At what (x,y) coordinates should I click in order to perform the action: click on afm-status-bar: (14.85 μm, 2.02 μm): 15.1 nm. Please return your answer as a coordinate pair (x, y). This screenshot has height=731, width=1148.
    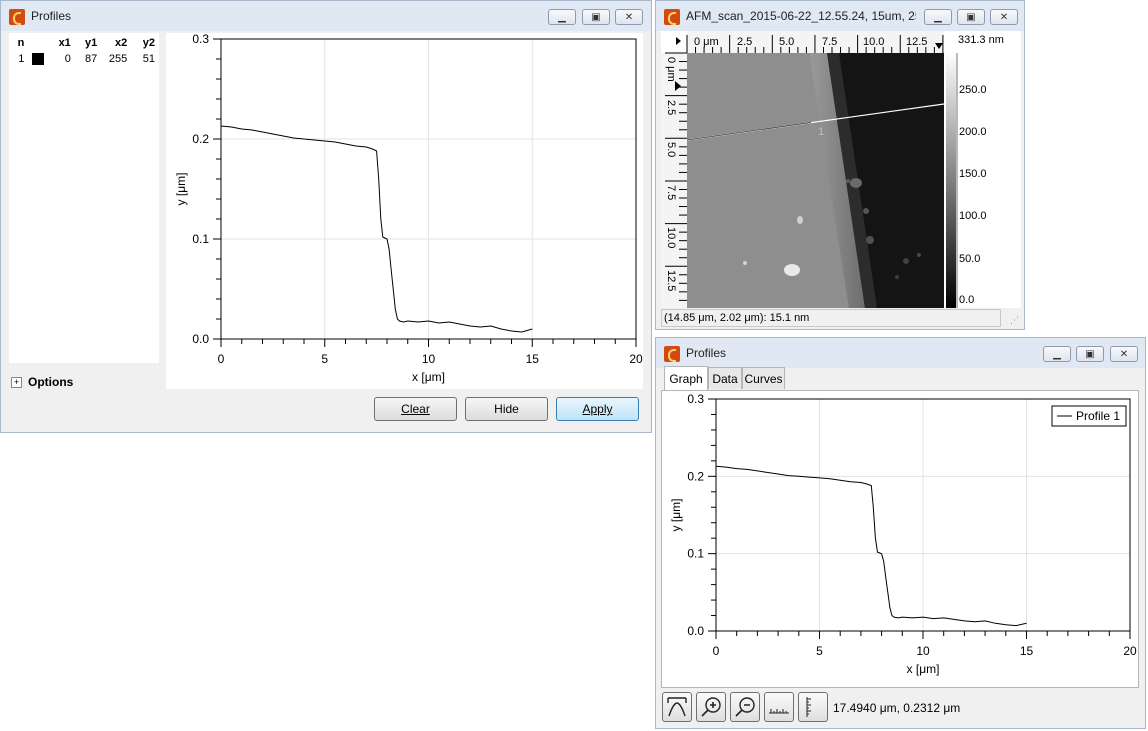
    Looking at the image, I should click on (831, 318).